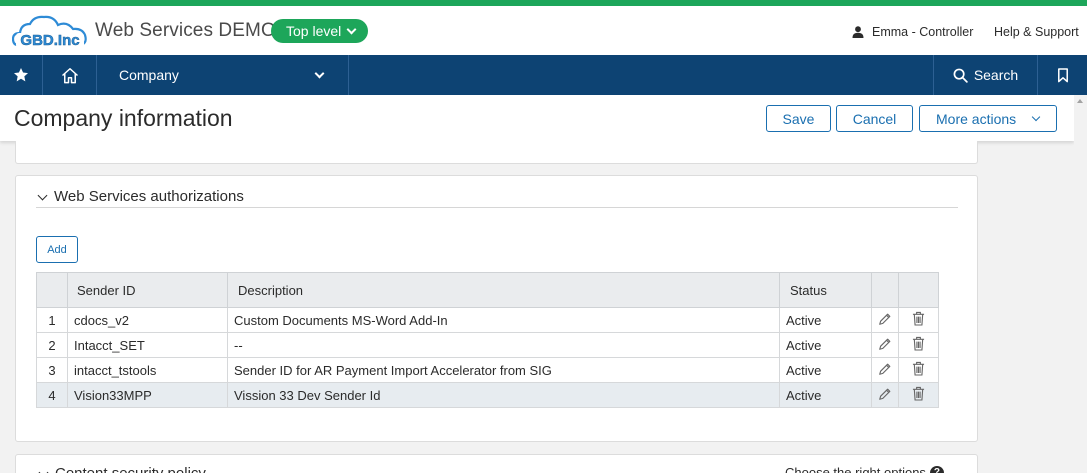 The image size is (1087, 473). I want to click on sender-id-cell: Intacct_SET, so click(147, 345).